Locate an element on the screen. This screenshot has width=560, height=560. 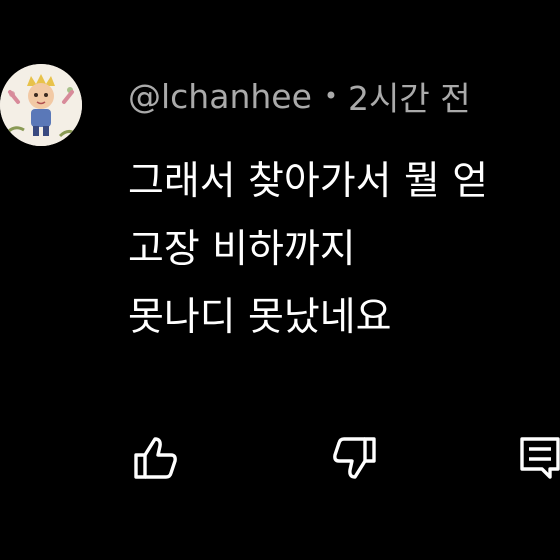
thumbs-up-icon is located at coordinates (155, 458).